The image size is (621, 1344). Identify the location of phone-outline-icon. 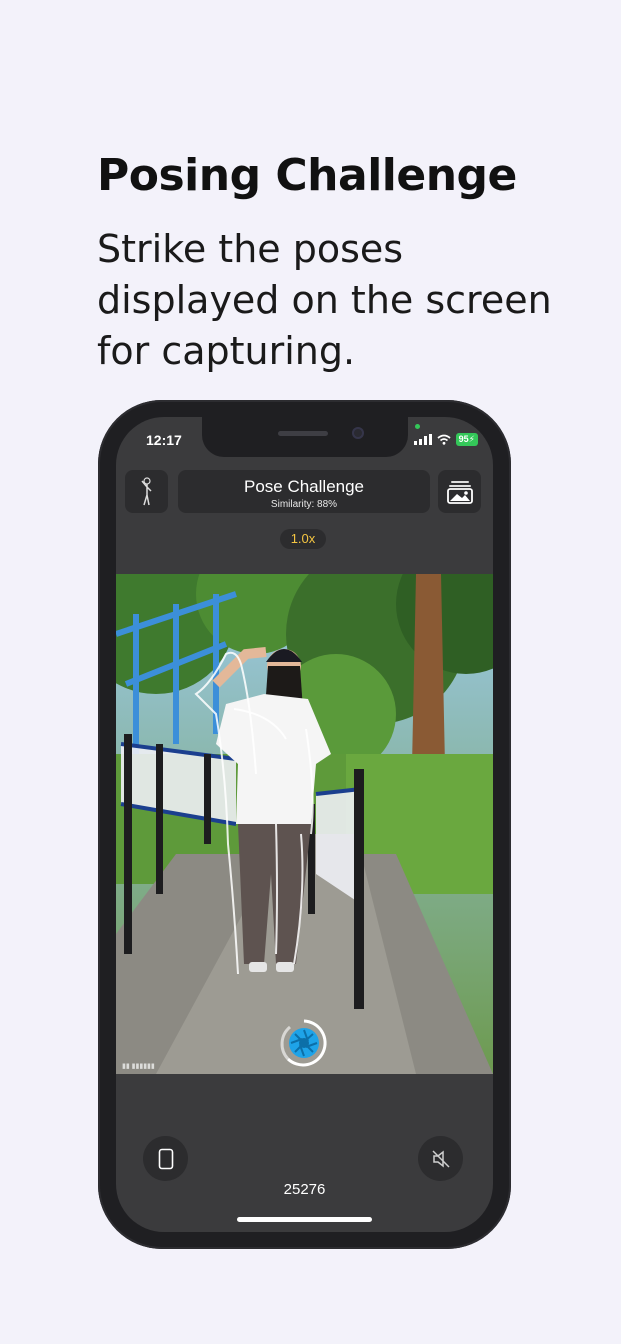
(165, 1158).